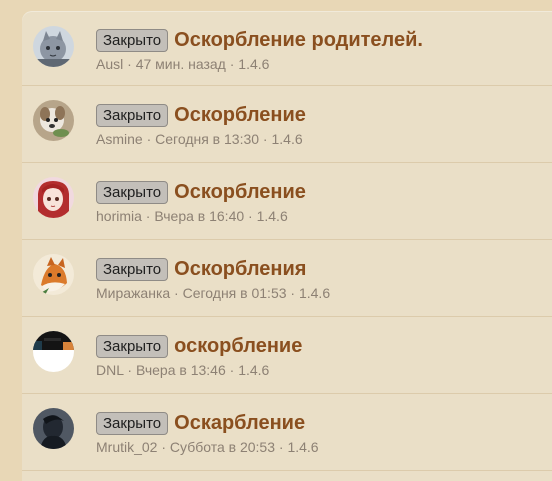 This screenshot has width=552, height=481. I want to click on thread-time: 47 мин. назад, so click(181, 64).